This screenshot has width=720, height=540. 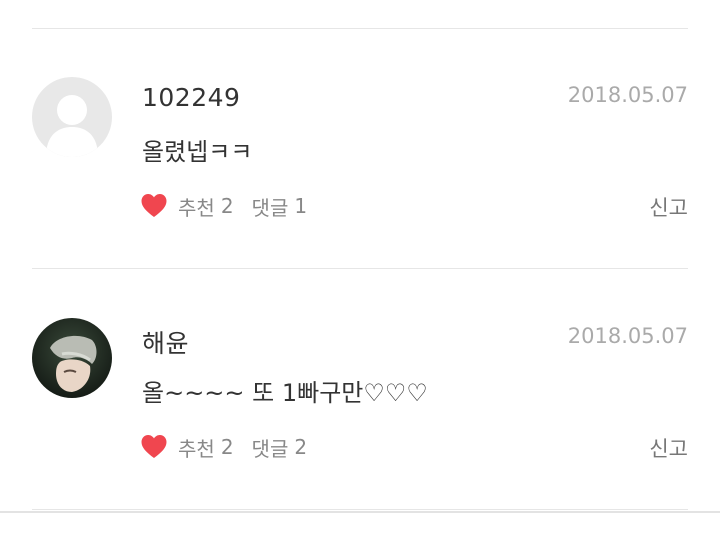 I want to click on section-divider, so click(x=360, y=512).